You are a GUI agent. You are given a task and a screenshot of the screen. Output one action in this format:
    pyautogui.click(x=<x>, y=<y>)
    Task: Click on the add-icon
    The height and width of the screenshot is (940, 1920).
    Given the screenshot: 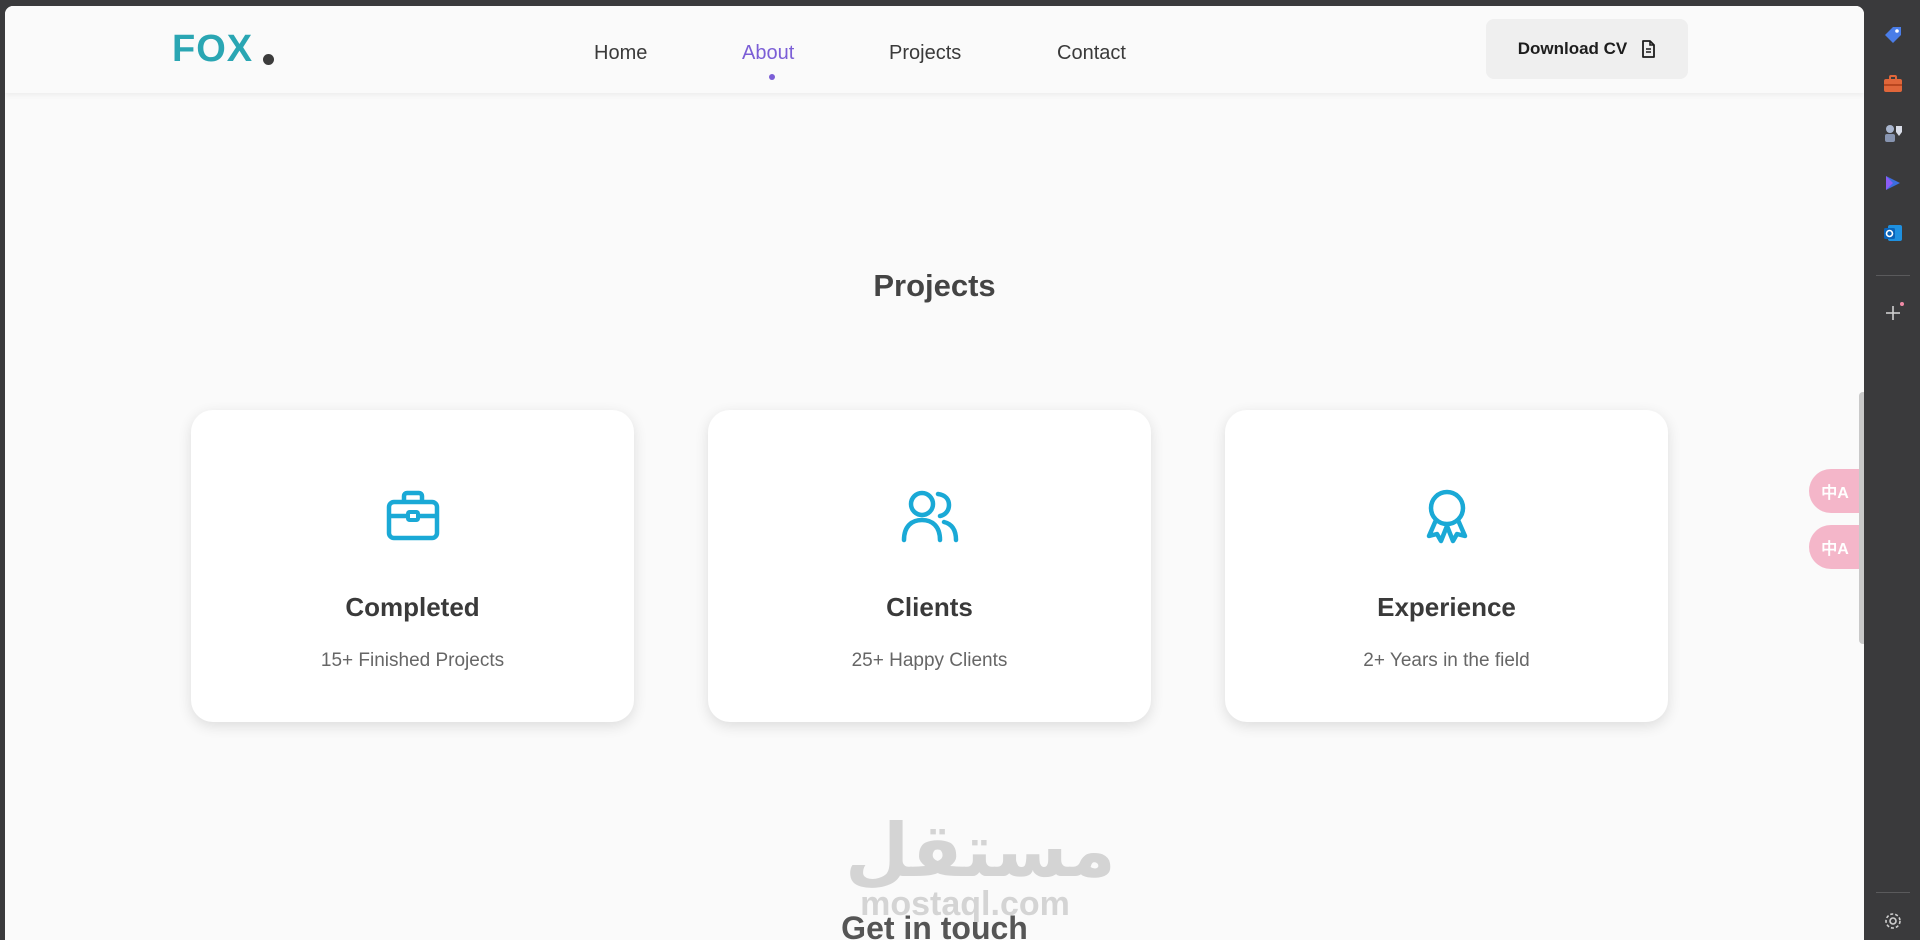 What is the action you would take?
    pyautogui.click(x=1893, y=313)
    